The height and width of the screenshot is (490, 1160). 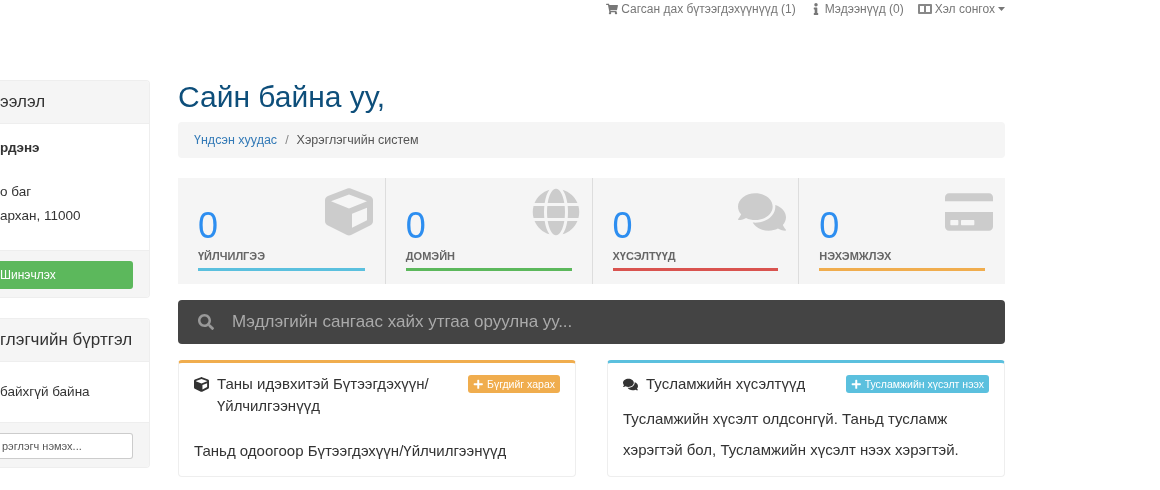 I want to click on panel-title: Таны идэвхитэй Бүтээгдэхүүн/ Үйлчилгээнүүд, so click(x=323, y=395).